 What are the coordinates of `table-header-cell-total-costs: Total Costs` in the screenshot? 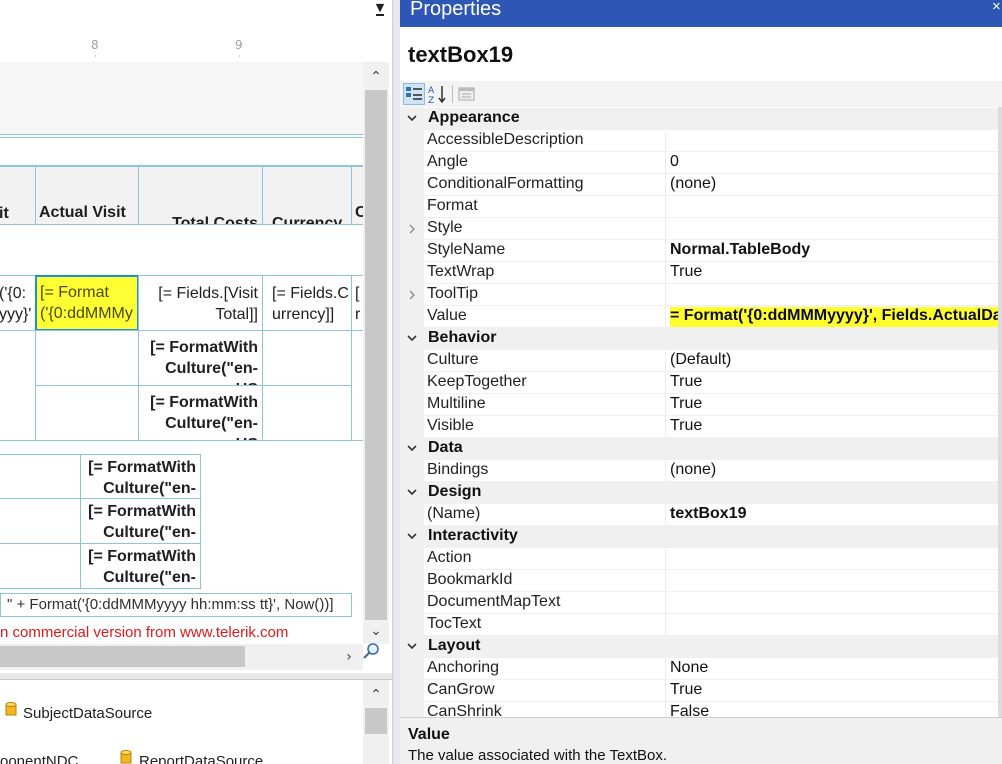 It's located at (200, 195).